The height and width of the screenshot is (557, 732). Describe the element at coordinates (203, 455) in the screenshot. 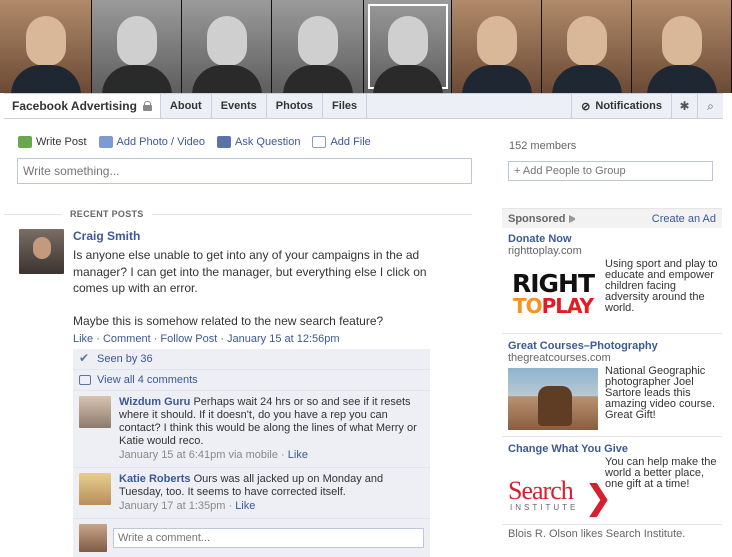

I see `comment-timestamp: January 15 at 6:41pm via mobile ·` at that location.